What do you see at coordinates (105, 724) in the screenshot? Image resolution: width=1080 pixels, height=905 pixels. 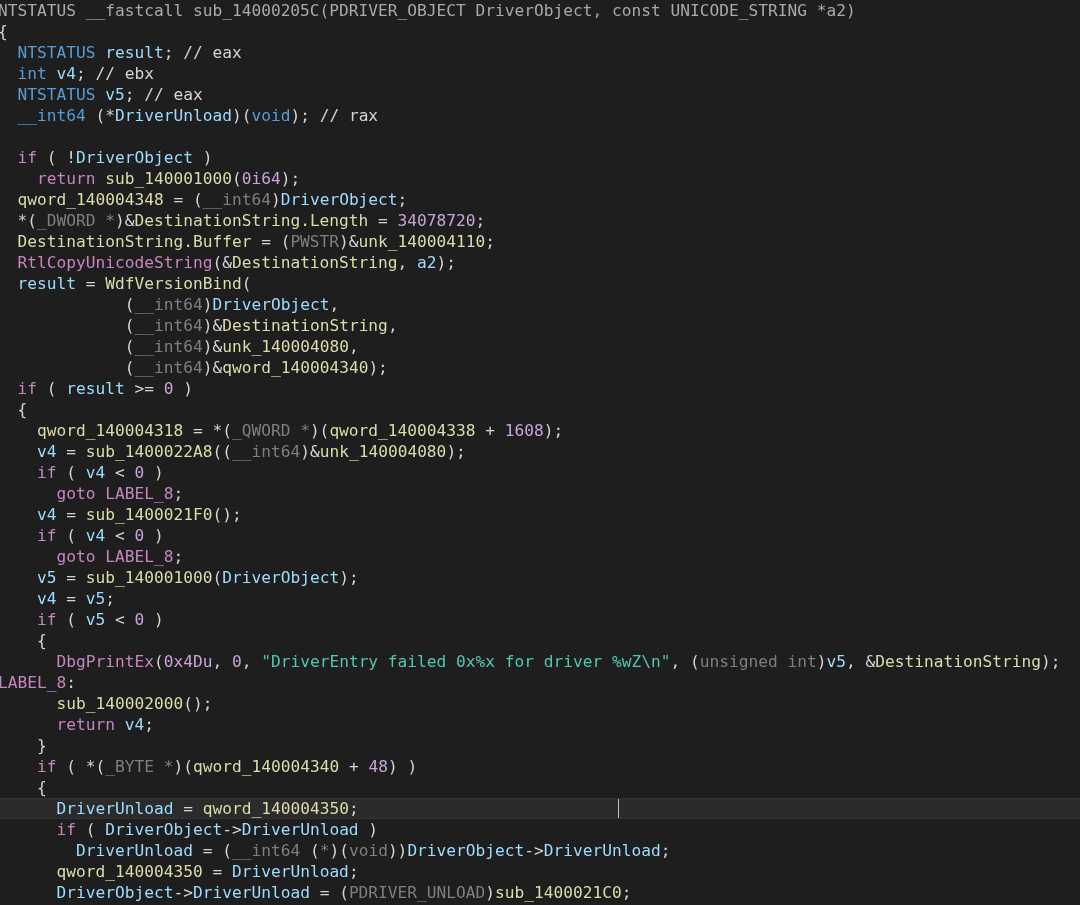 I see `code-line: return v4;` at bounding box center [105, 724].